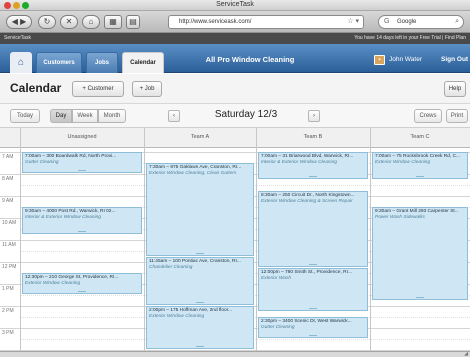  I want to click on job-event-service: Exterior Wash, so click(276, 278).